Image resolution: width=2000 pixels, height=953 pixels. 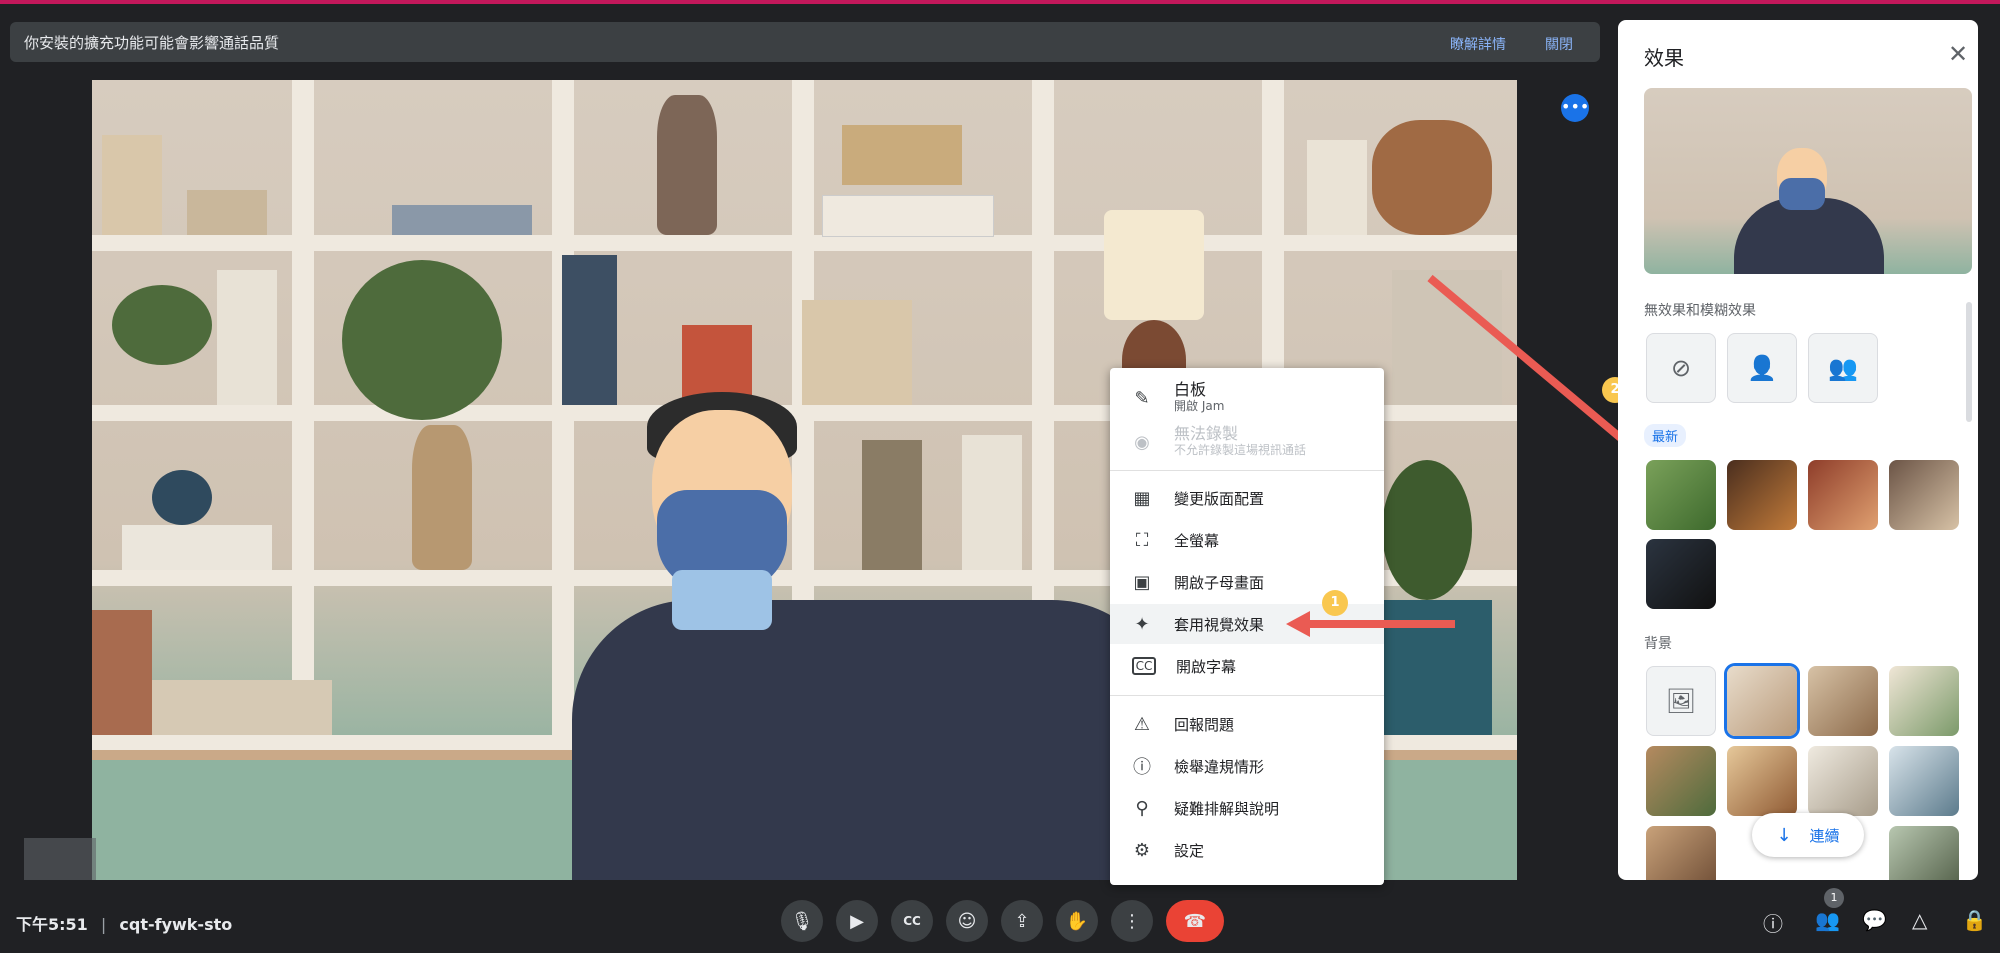 What do you see at coordinates (872, 740) in the screenshot?
I see `person-body` at bounding box center [872, 740].